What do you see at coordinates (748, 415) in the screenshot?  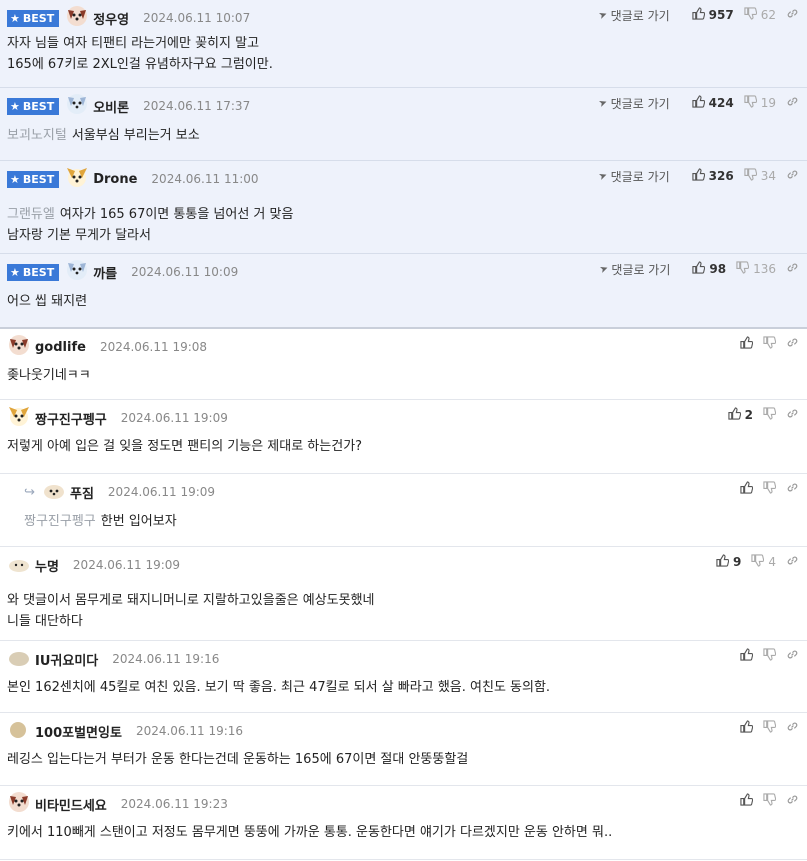 I see `upvote-count: 2` at bounding box center [748, 415].